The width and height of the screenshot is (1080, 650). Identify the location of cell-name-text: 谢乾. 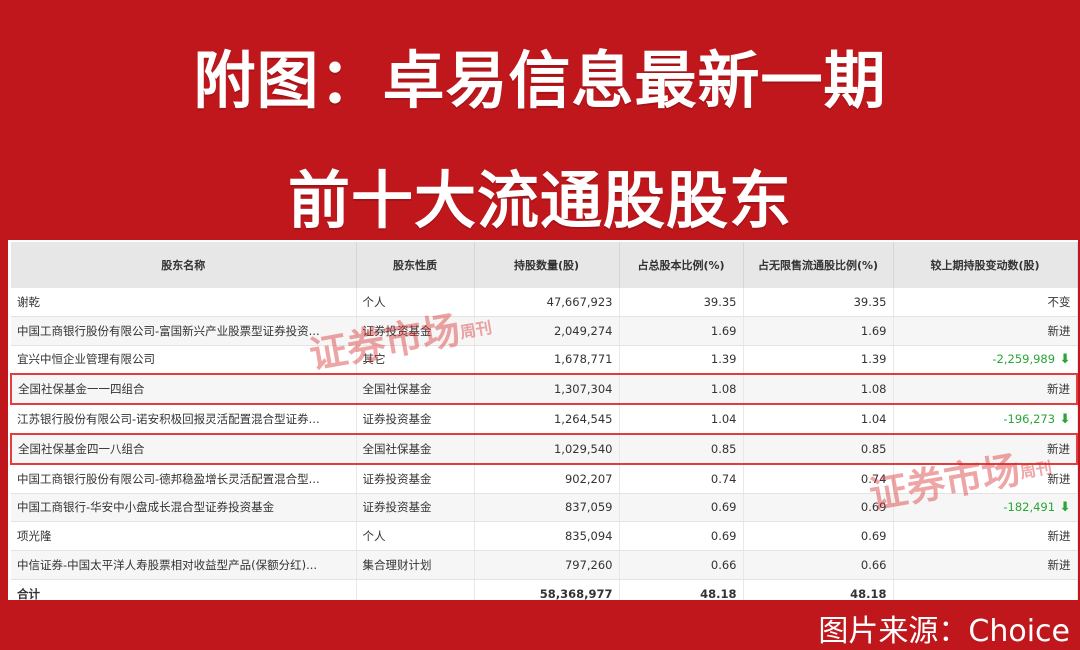
(28, 301).